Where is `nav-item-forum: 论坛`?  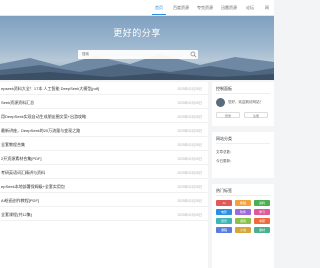 nav-item-forum: 论坛 is located at coordinates (250, 7).